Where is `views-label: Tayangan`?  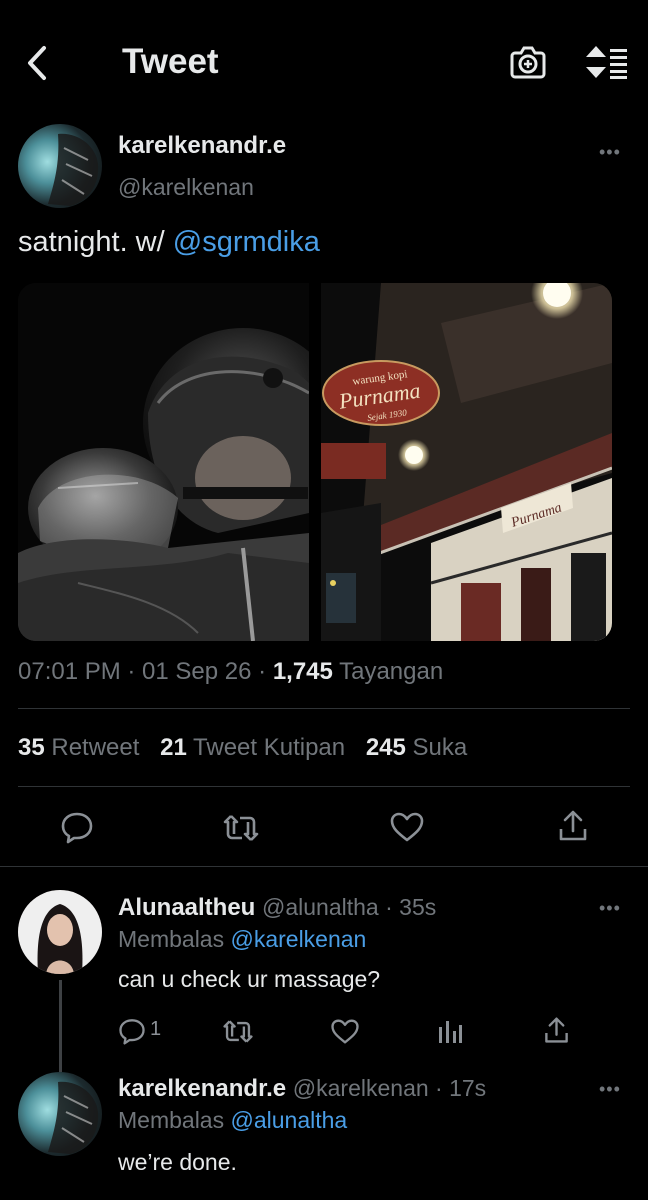
views-label: Tayangan is located at coordinates (388, 671).